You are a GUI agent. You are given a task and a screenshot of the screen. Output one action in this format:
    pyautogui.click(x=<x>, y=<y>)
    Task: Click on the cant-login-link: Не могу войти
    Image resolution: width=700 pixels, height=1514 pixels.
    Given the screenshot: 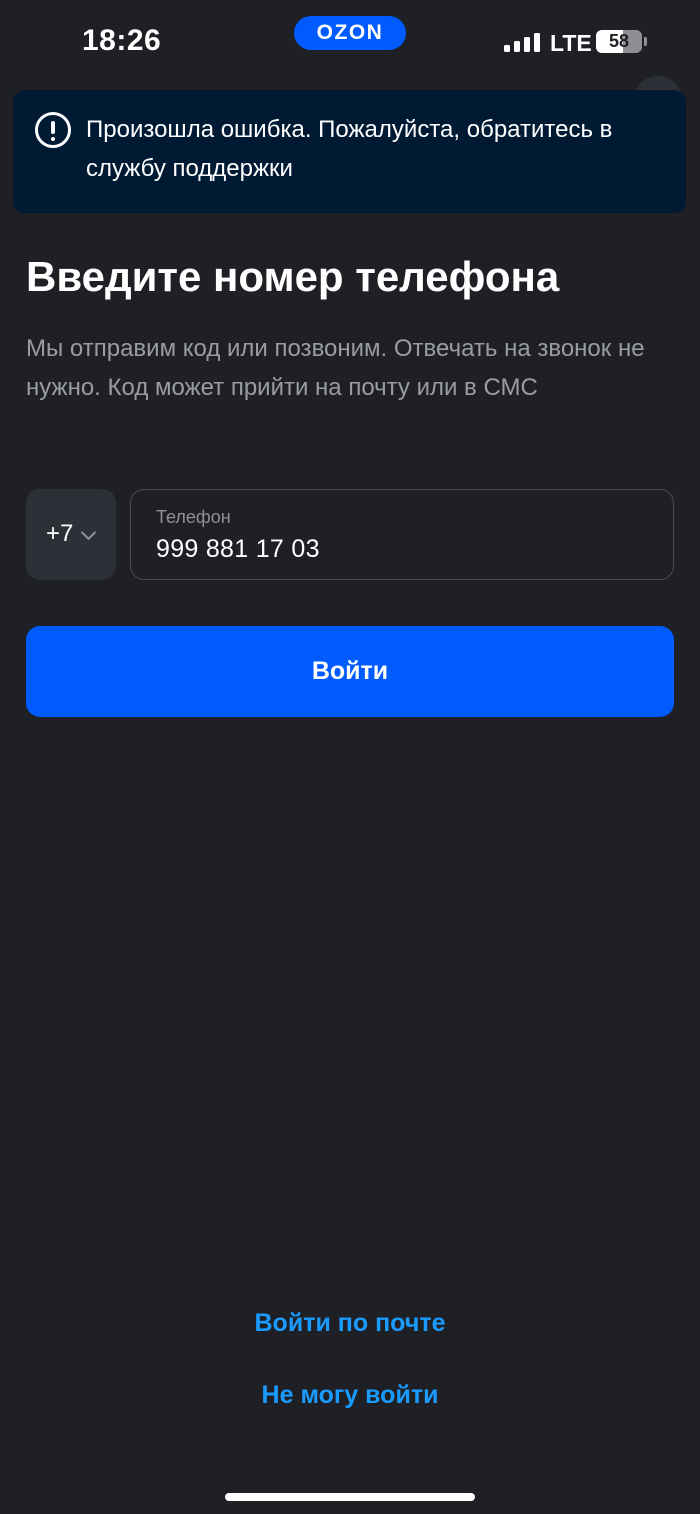 What is the action you would take?
    pyautogui.click(x=350, y=1395)
    